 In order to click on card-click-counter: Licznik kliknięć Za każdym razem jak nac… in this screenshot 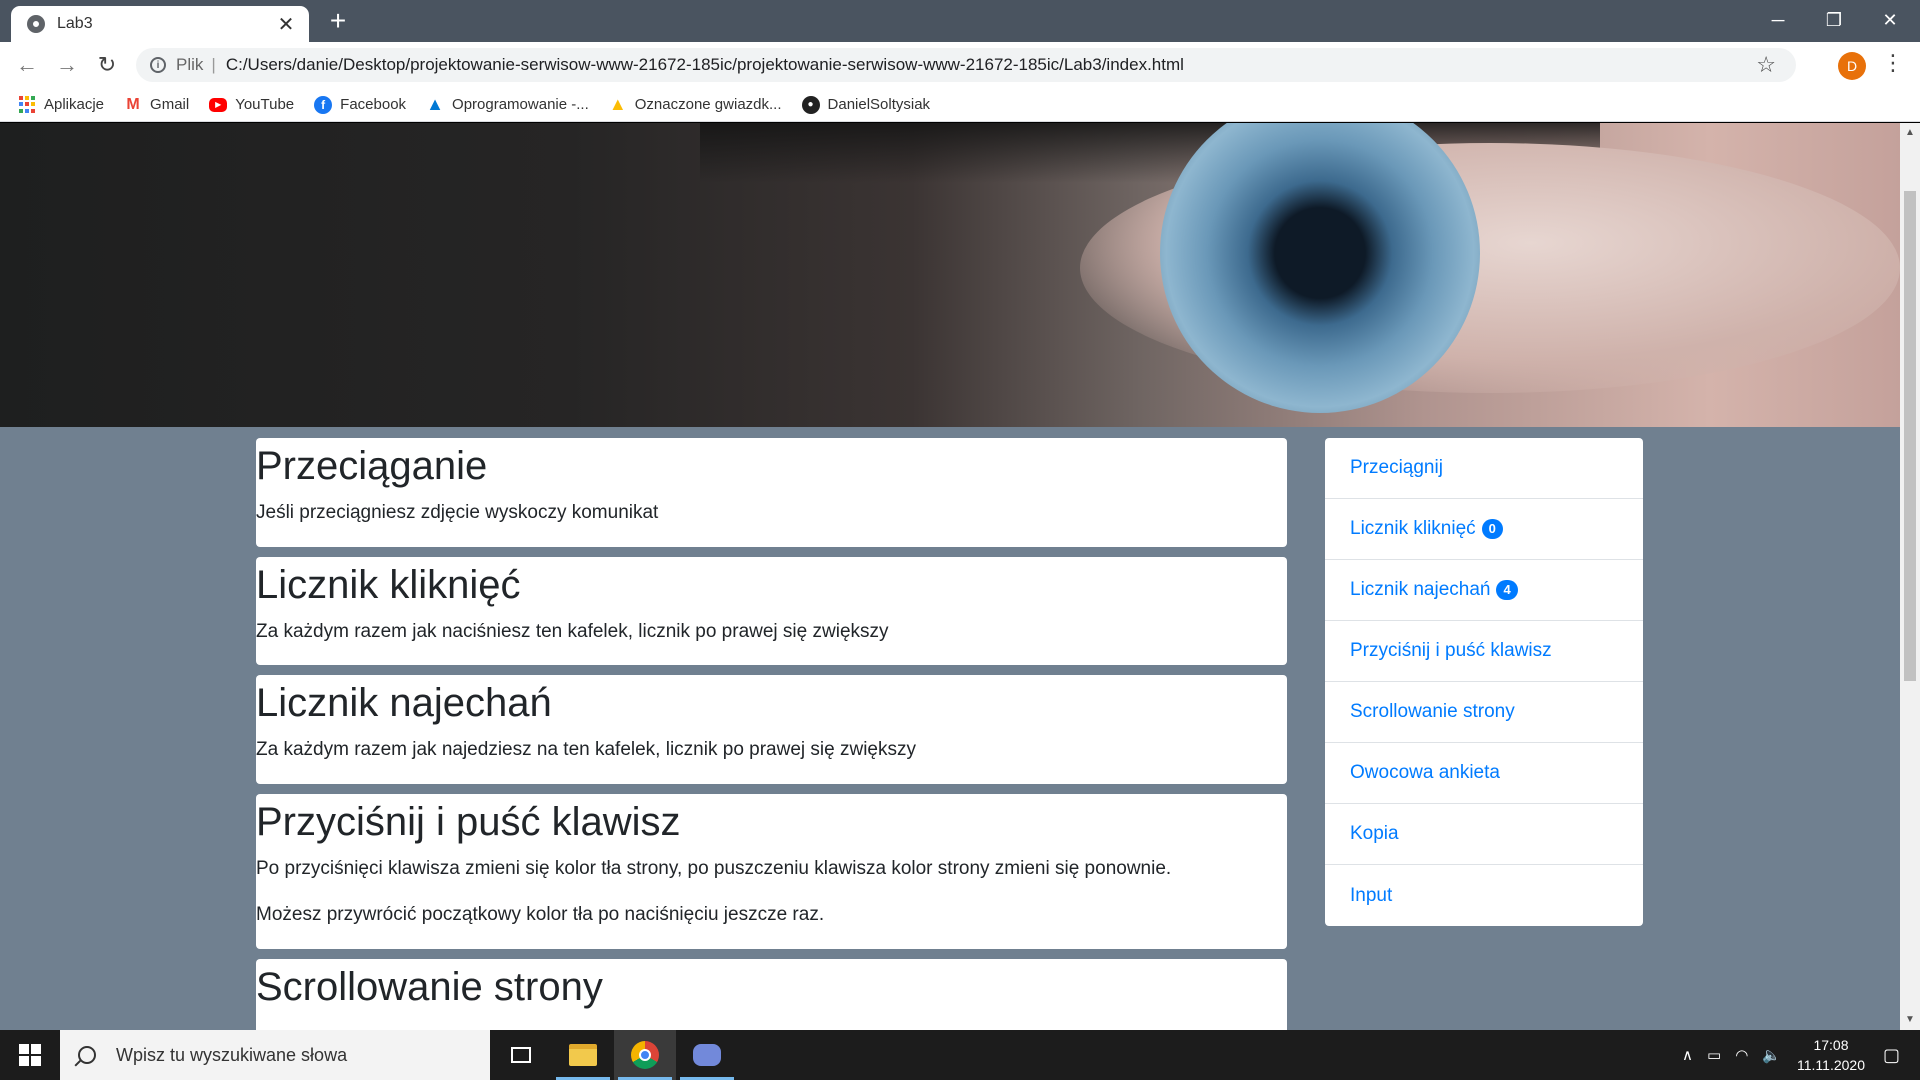, I will do `click(771, 611)`.